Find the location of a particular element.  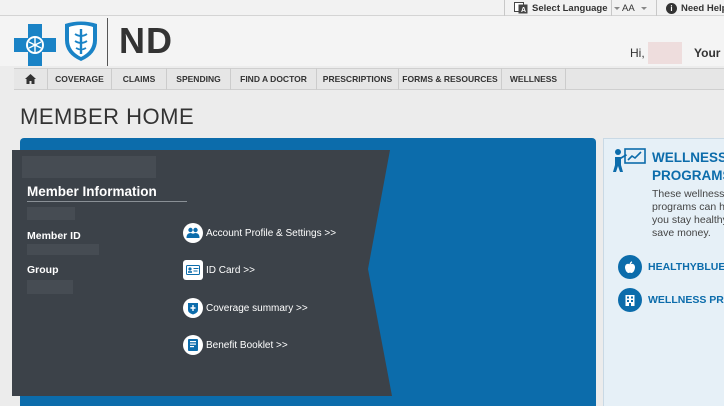

text-size-label: AA is located at coordinates (628, 8).